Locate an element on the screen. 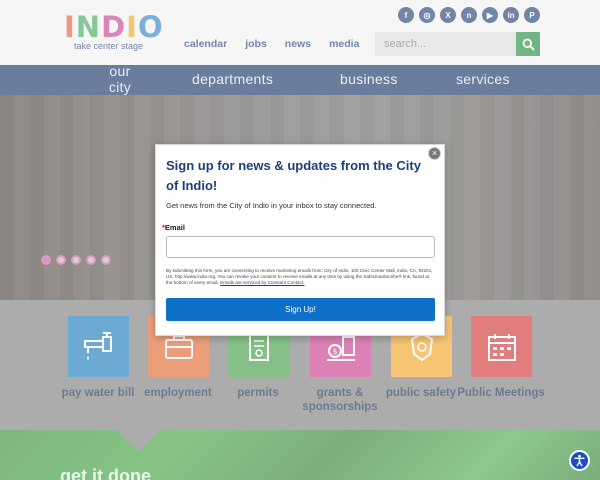 This screenshot has height=480, width=600. accessibility-button is located at coordinates (579, 460).